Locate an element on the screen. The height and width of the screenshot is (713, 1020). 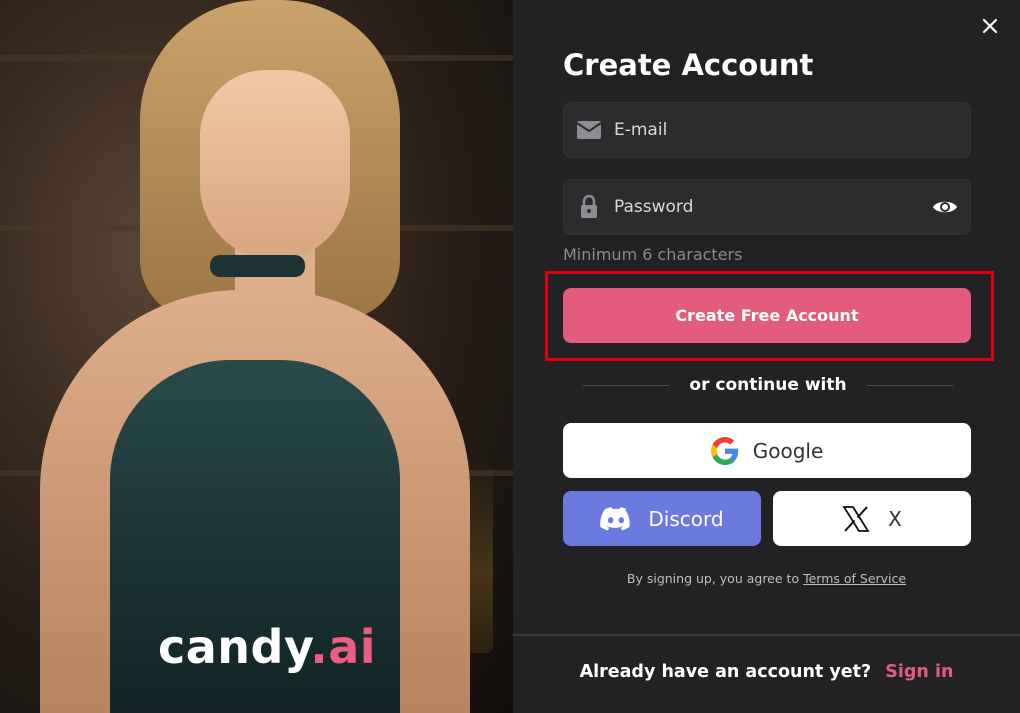
discord-label: Discord is located at coordinates (686, 518).